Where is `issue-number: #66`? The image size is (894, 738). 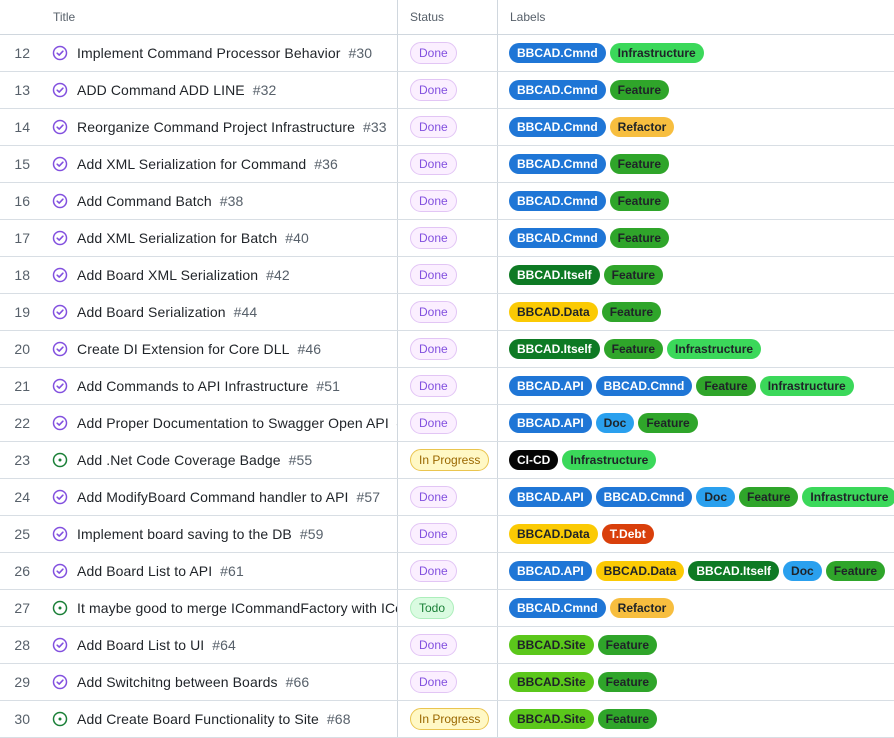
issue-number: #66 is located at coordinates (298, 682).